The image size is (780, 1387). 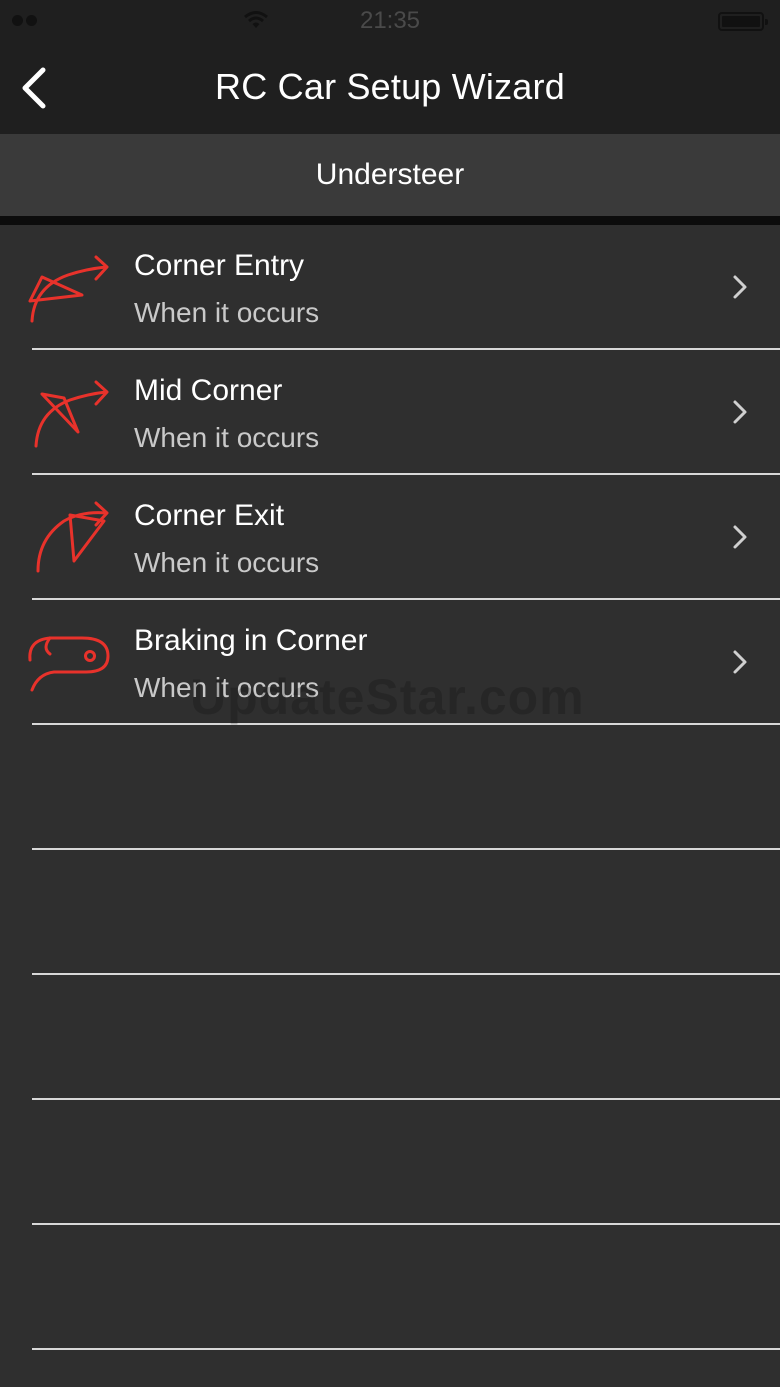 What do you see at coordinates (390, 662) in the screenshot?
I see `list-item-braking-in-corner: Braking in Corner When it occurs` at bounding box center [390, 662].